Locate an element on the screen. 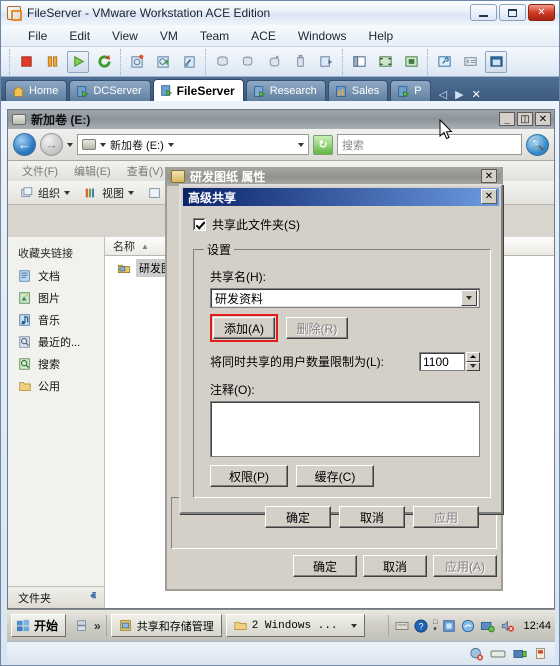 This screenshot has height=666, width=560. close-button: ✕ is located at coordinates (541, 12).